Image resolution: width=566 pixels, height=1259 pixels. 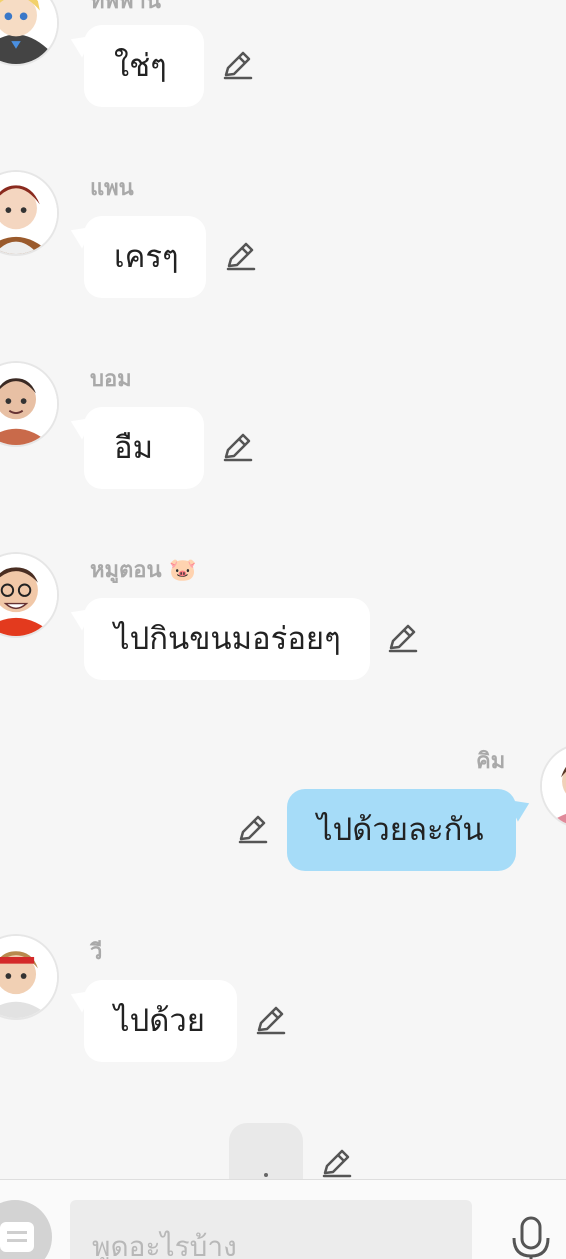 I want to click on sender-name: หมูตอน 🐷, so click(x=143, y=570).